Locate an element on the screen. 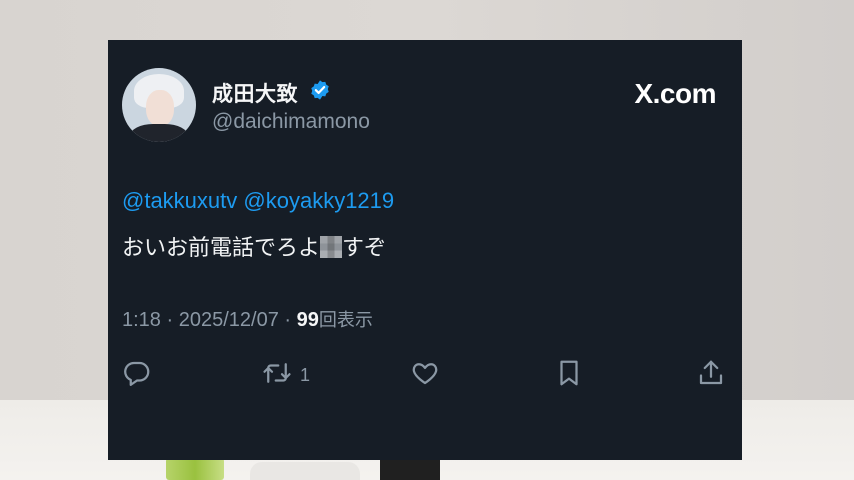 The image size is (854, 480). avatar is located at coordinates (159, 105).